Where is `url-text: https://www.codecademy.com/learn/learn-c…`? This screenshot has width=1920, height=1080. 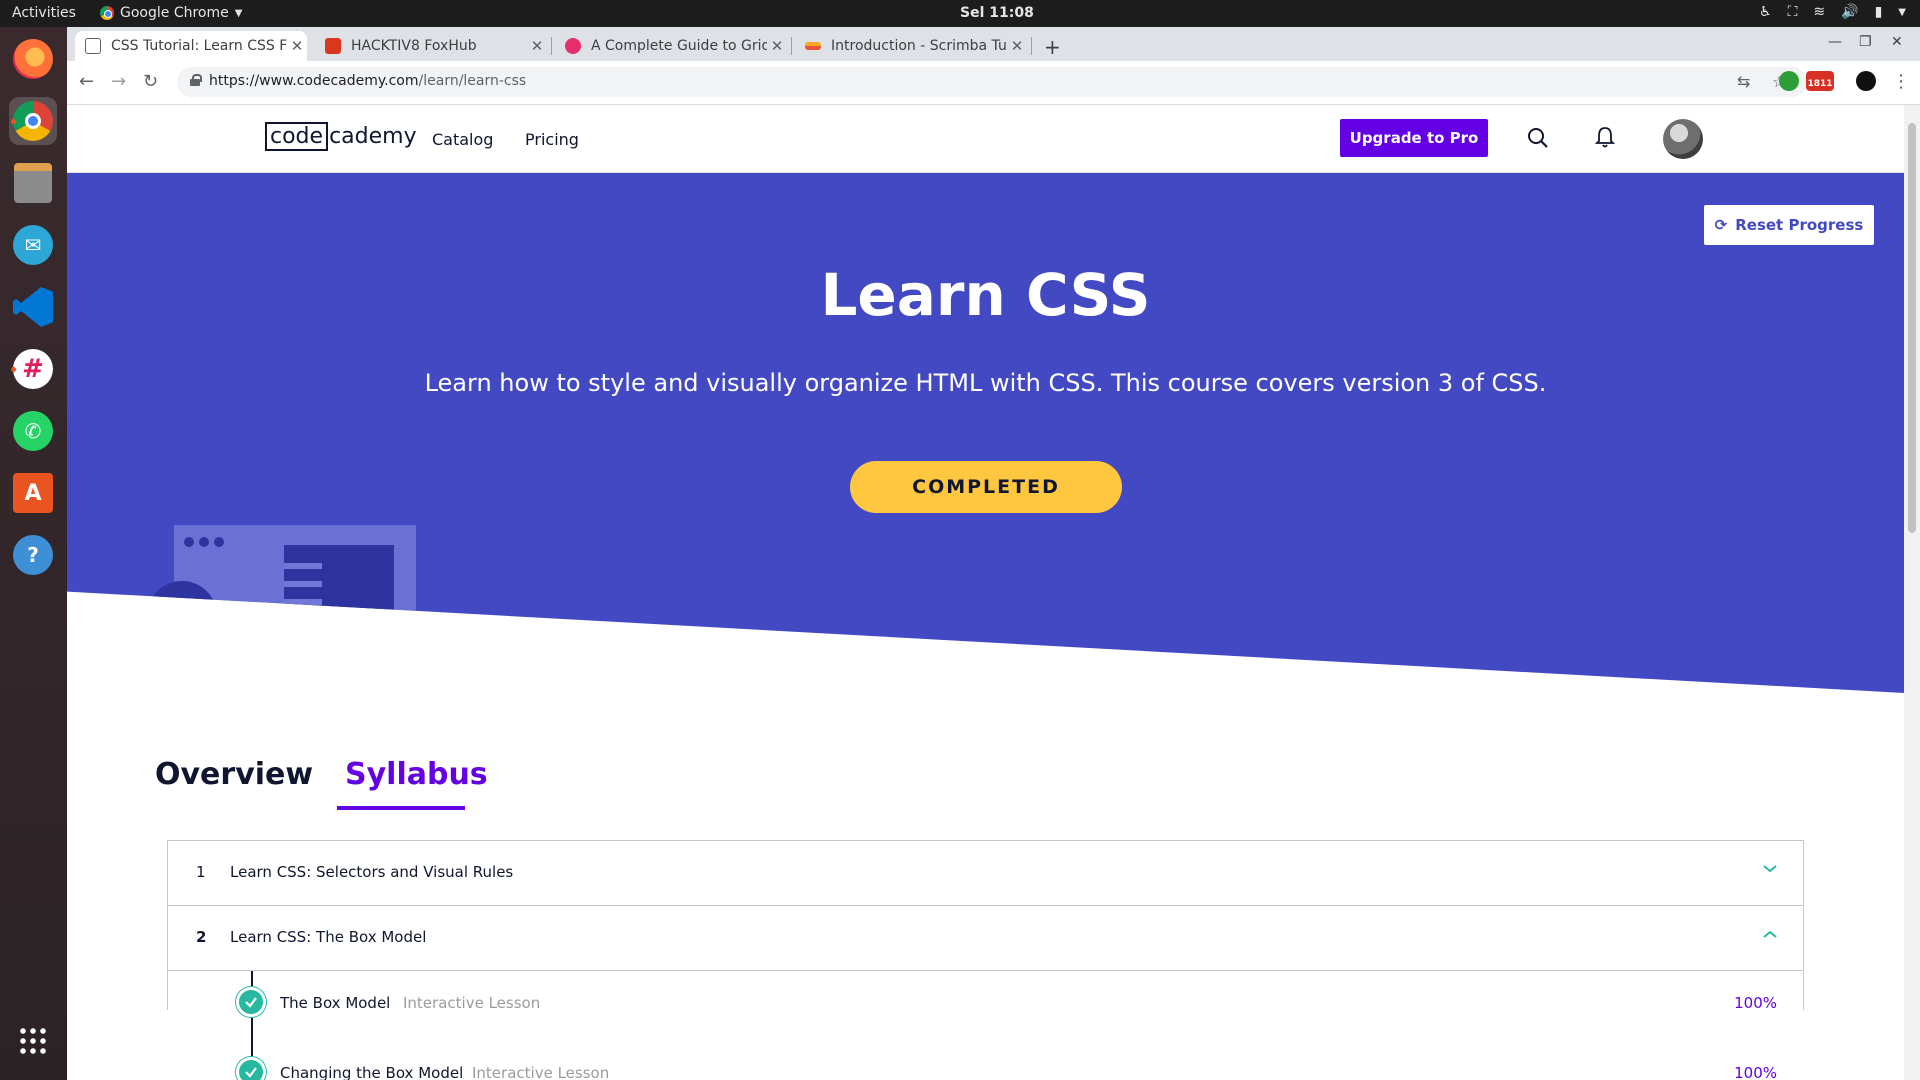
url-text: https://www.codecademy.com/learn/learn-c… is located at coordinates (367, 81).